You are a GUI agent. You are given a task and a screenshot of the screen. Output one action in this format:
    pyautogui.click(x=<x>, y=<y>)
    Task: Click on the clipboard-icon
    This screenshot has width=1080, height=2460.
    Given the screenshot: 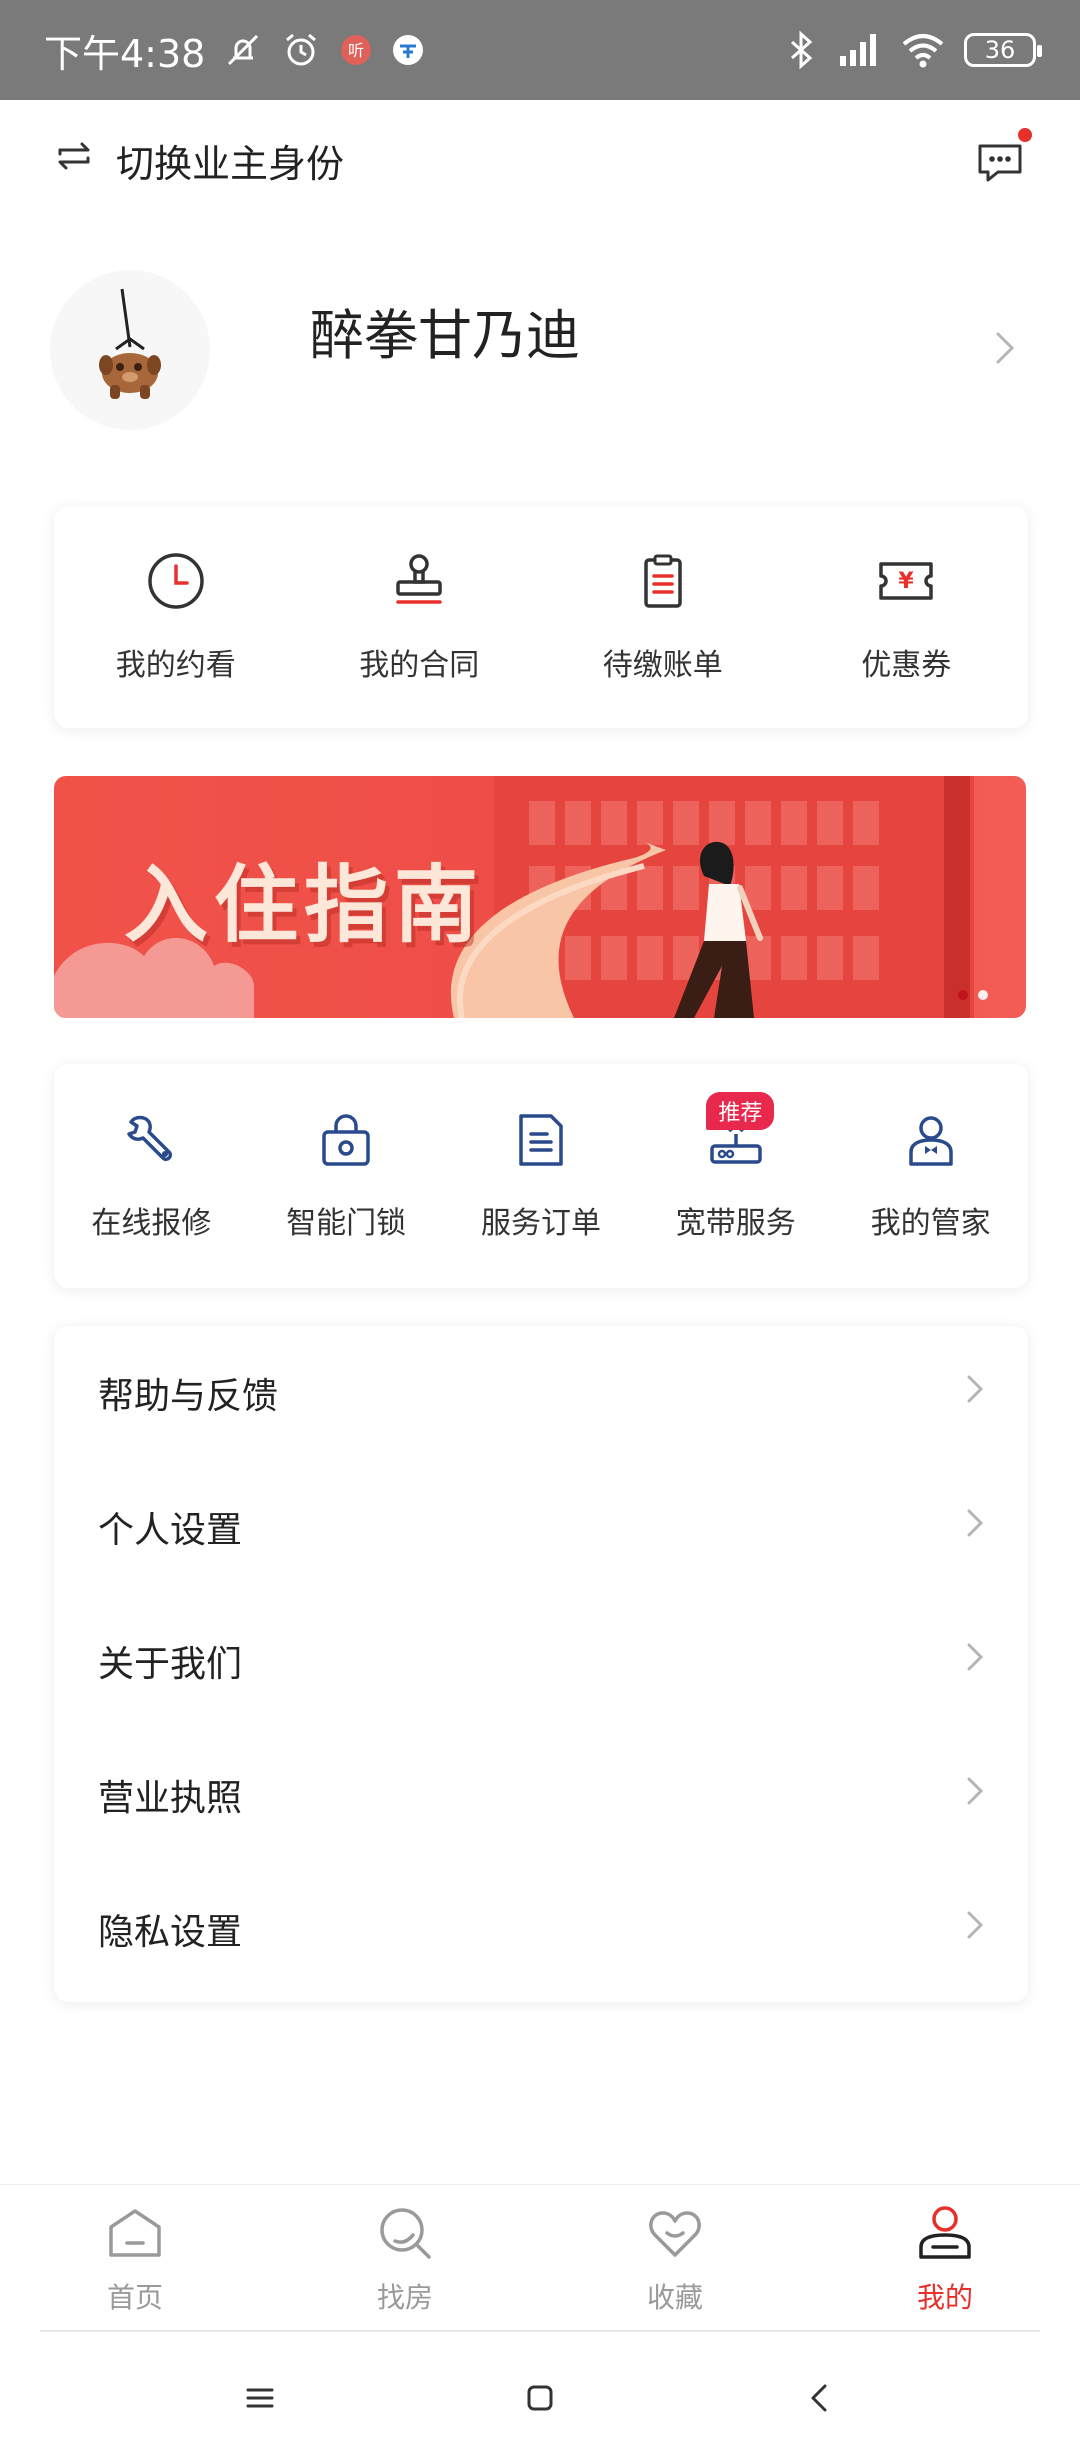 What is the action you would take?
    pyautogui.click(x=663, y=585)
    